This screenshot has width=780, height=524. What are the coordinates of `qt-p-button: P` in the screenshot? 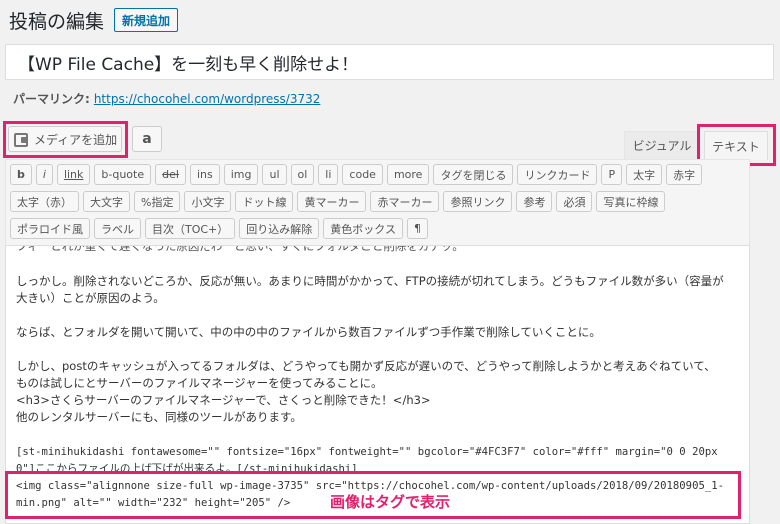 It's located at (612, 174).